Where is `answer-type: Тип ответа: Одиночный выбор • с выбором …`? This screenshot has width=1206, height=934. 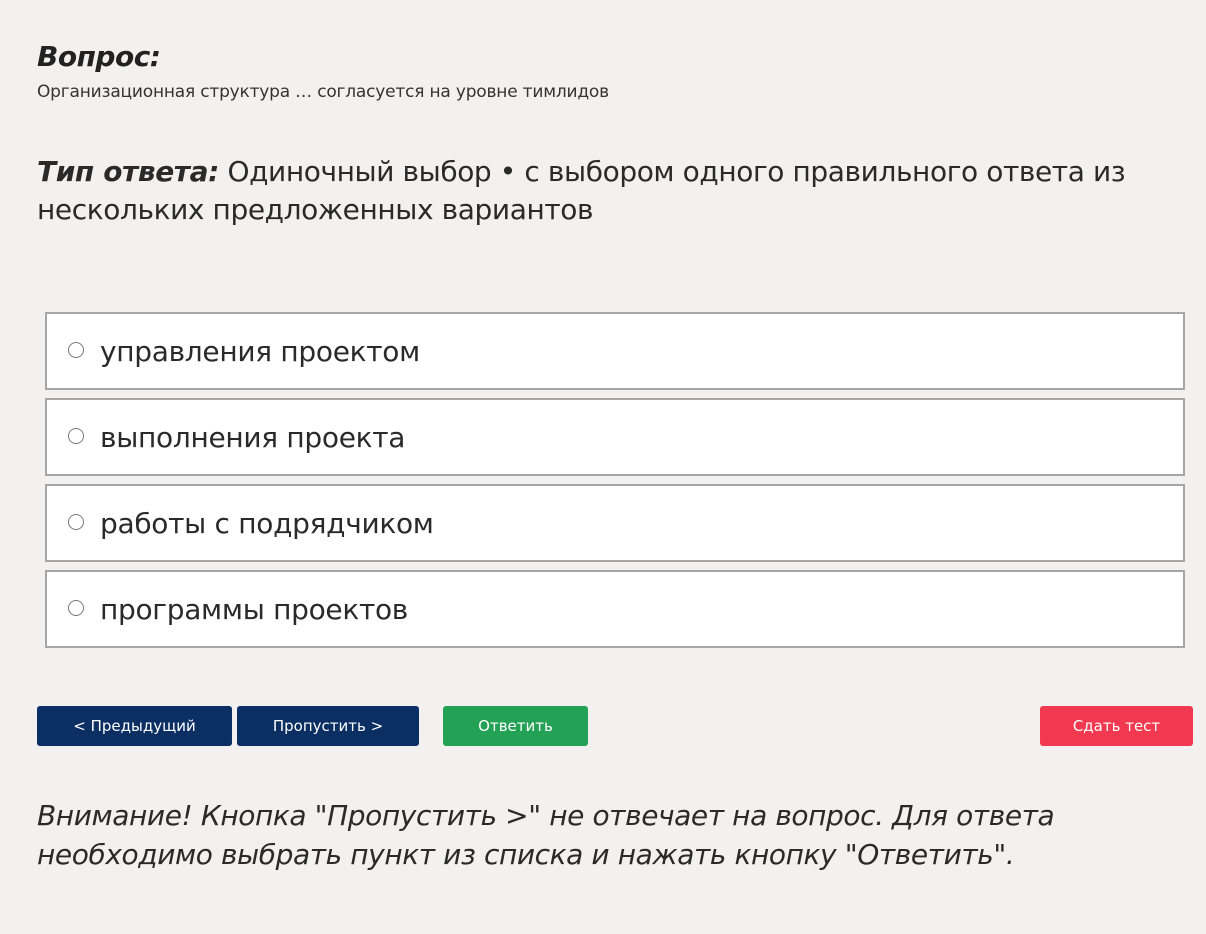
answer-type: Тип ответа: Одиночный выбор • с выбором … is located at coordinates (607, 191).